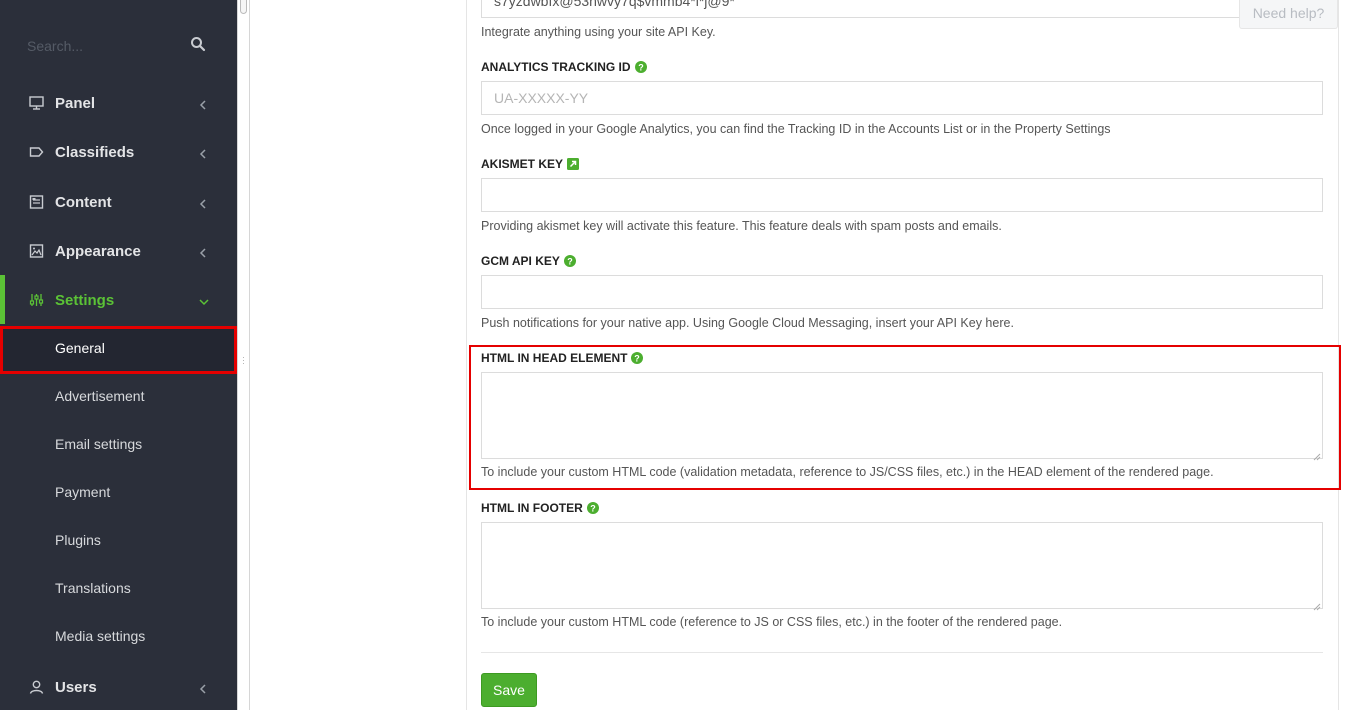 The width and height of the screenshot is (1352, 710). What do you see at coordinates (204, 301) in the screenshot?
I see `chevron-down-icon` at bounding box center [204, 301].